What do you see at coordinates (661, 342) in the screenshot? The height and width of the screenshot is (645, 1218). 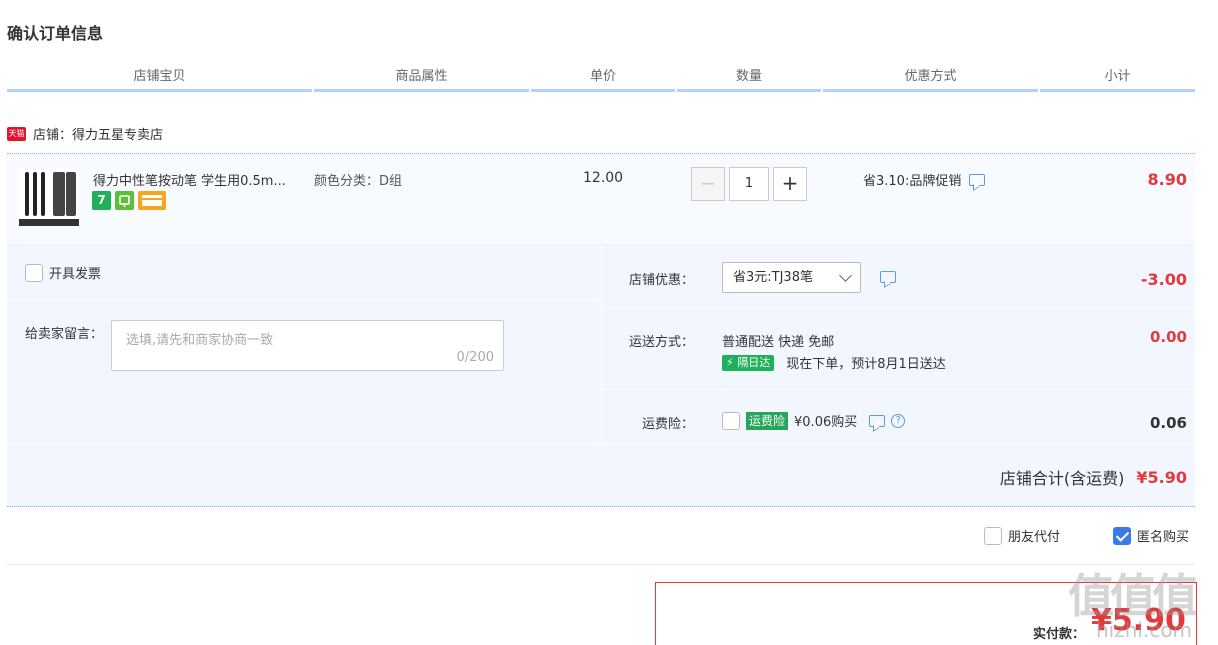 I see `shipping-label: 运送方式：` at bounding box center [661, 342].